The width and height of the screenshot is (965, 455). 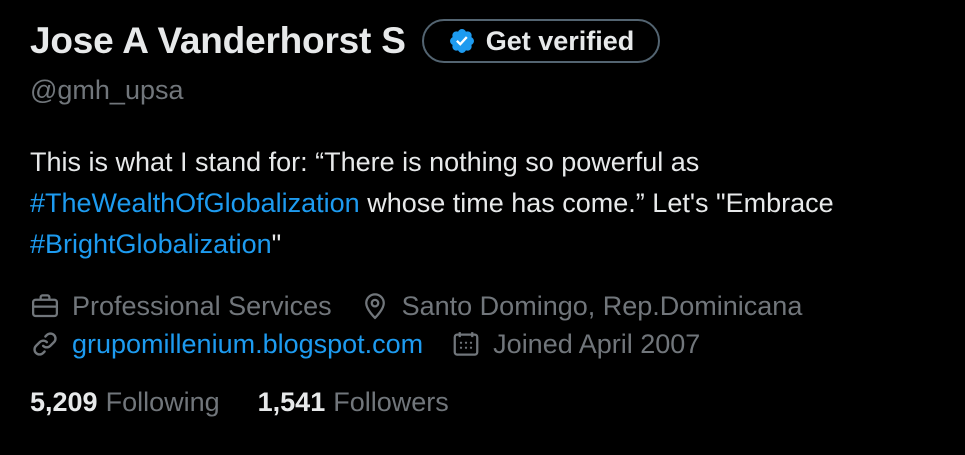 I want to click on verified-badge-icon, so click(x=462, y=41).